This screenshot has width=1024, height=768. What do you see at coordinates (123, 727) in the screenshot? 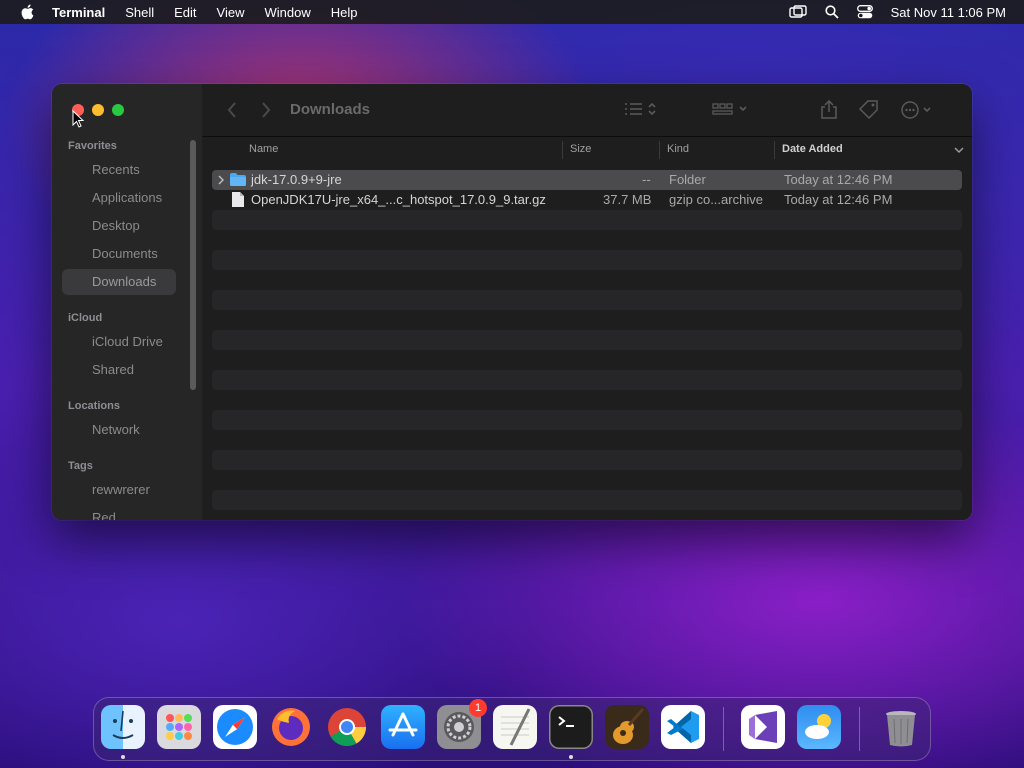
I see `finder-dock-icon` at bounding box center [123, 727].